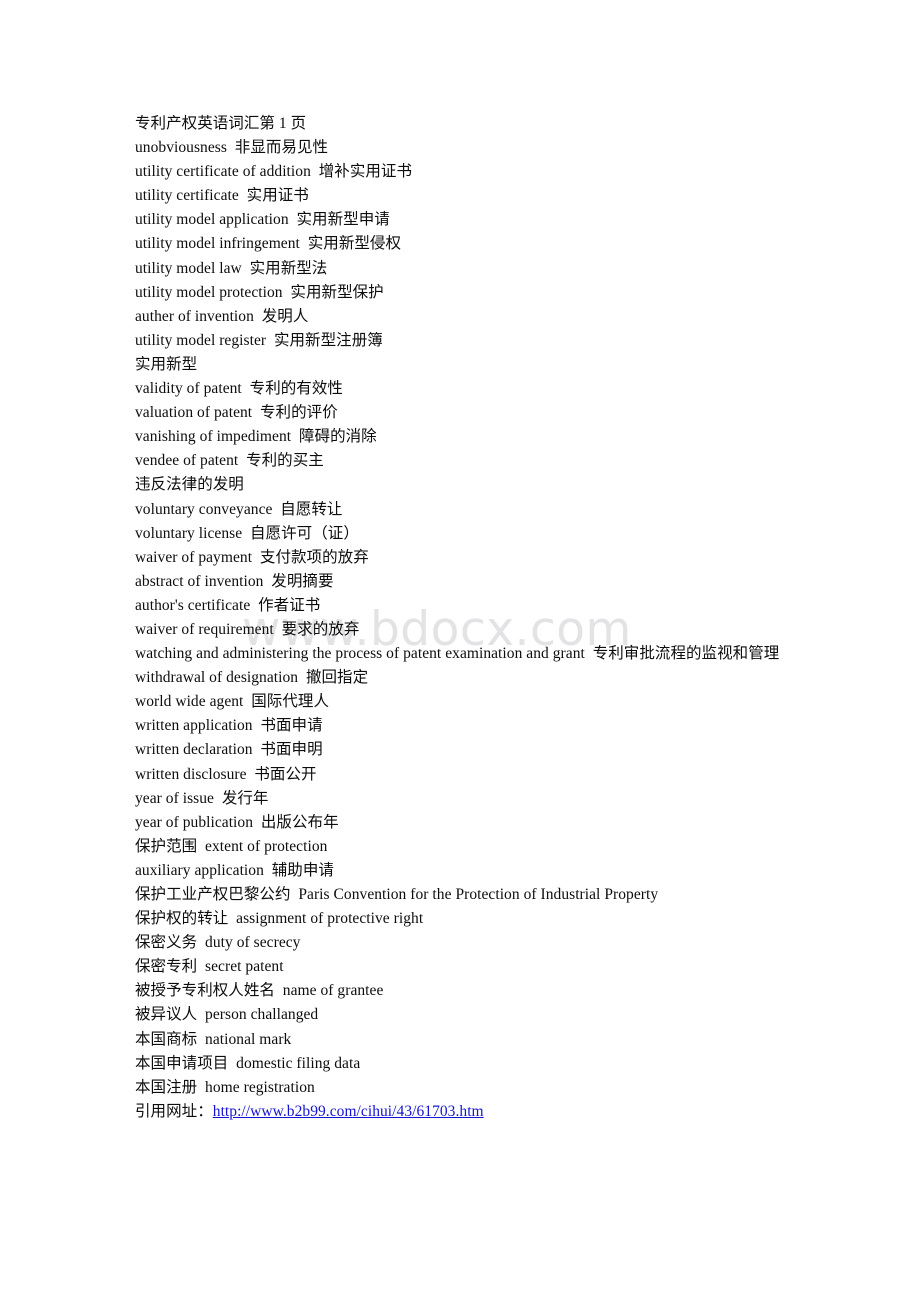 The height and width of the screenshot is (1302, 920). Describe the element at coordinates (222, 316) in the screenshot. I see `glossary-line: auther of invention 发明人` at that location.